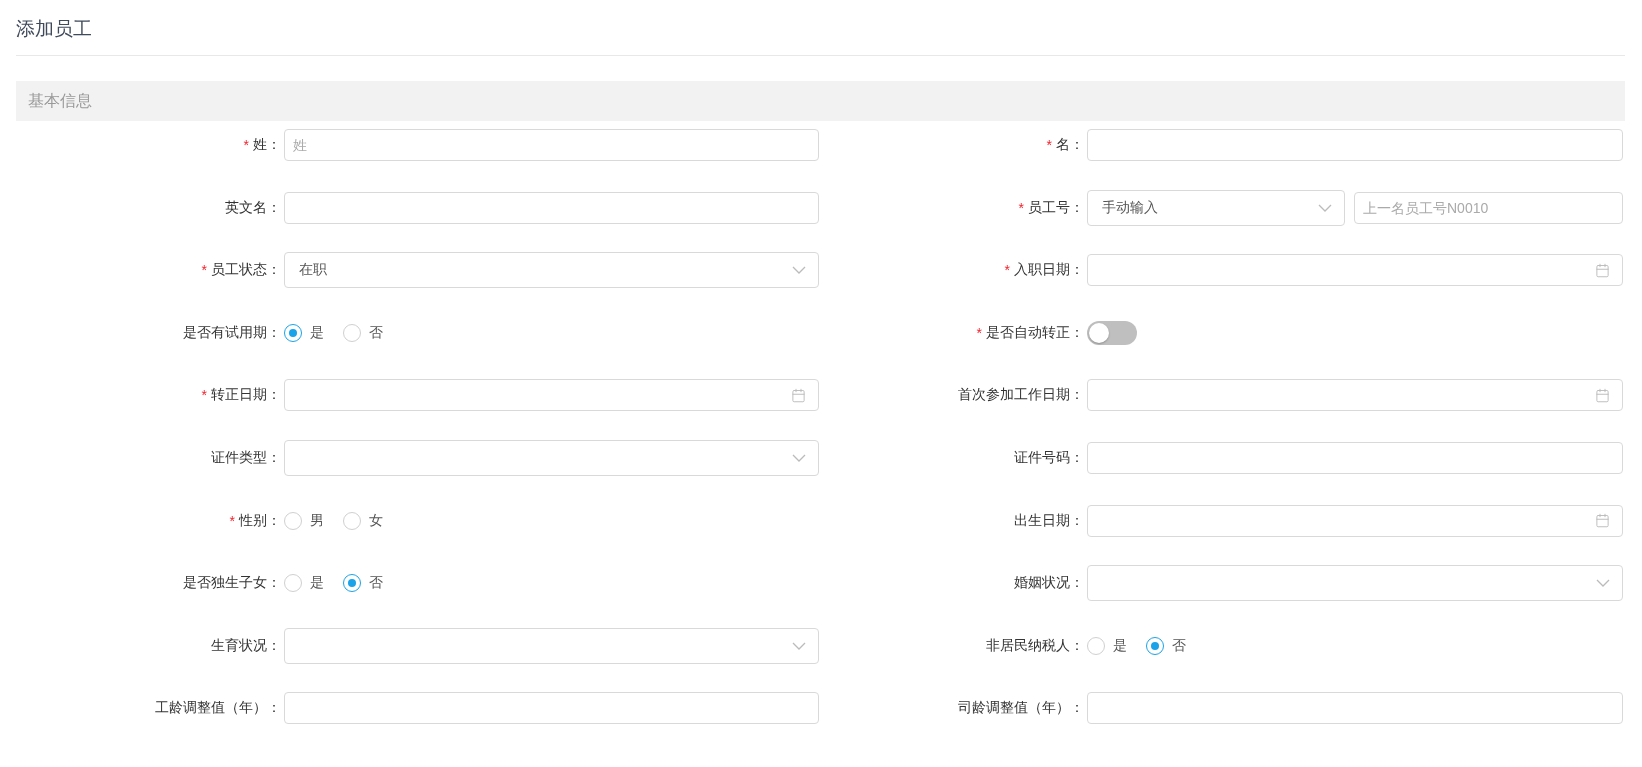  What do you see at coordinates (317, 520) in the screenshot?
I see `radio-label: 男` at bounding box center [317, 520].